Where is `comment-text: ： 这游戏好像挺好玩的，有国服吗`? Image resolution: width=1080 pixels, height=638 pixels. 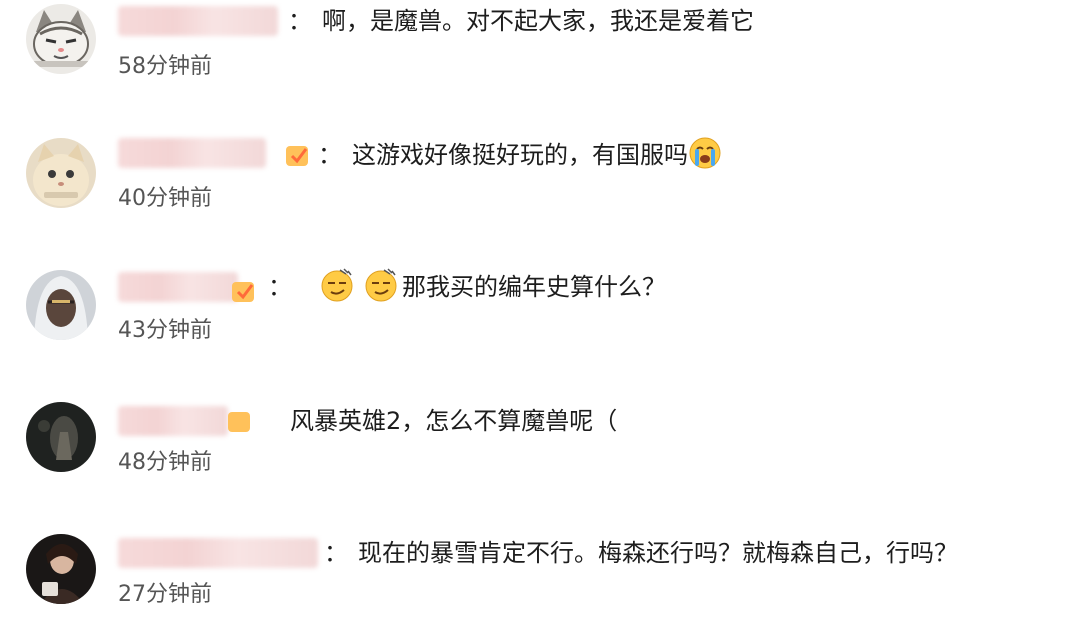 comment-text: ： 这游戏好像挺好玩的，有国服吗 is located at coordinates (520, 154).